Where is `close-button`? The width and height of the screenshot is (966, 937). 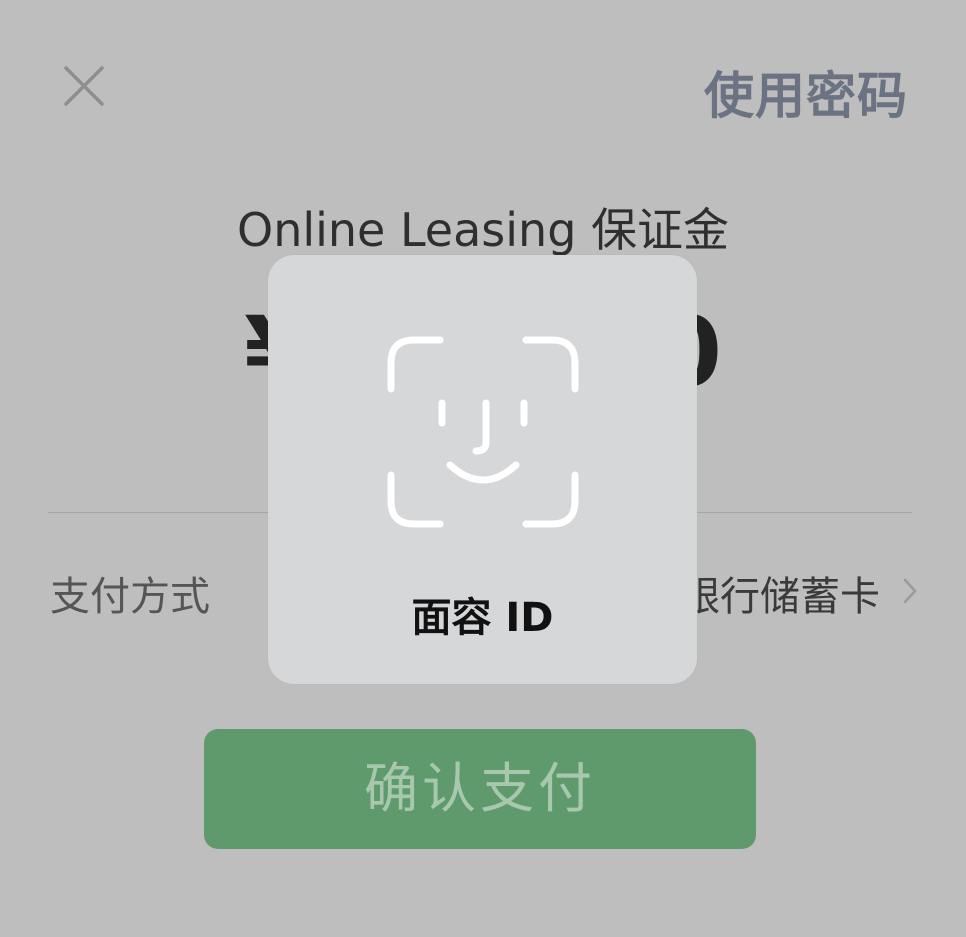 close-button is located at coordinates (84, 86).